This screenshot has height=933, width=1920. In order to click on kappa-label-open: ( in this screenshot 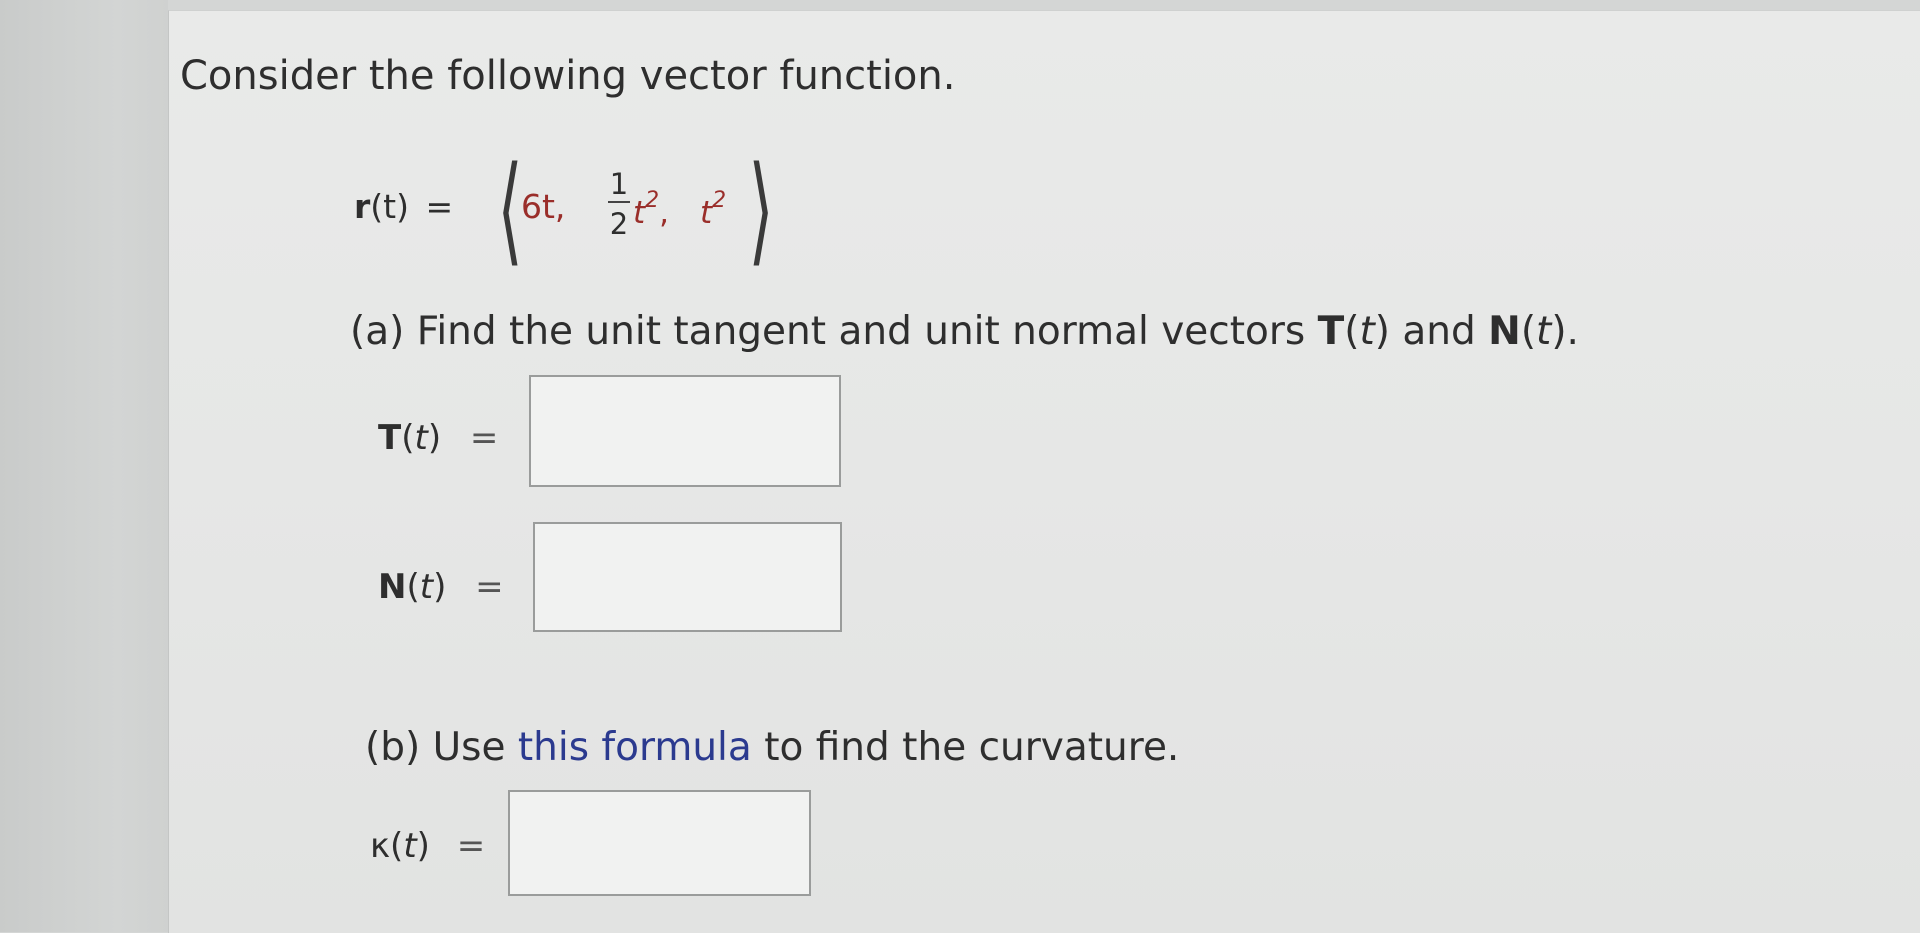, I will do `click(397, 846)`.